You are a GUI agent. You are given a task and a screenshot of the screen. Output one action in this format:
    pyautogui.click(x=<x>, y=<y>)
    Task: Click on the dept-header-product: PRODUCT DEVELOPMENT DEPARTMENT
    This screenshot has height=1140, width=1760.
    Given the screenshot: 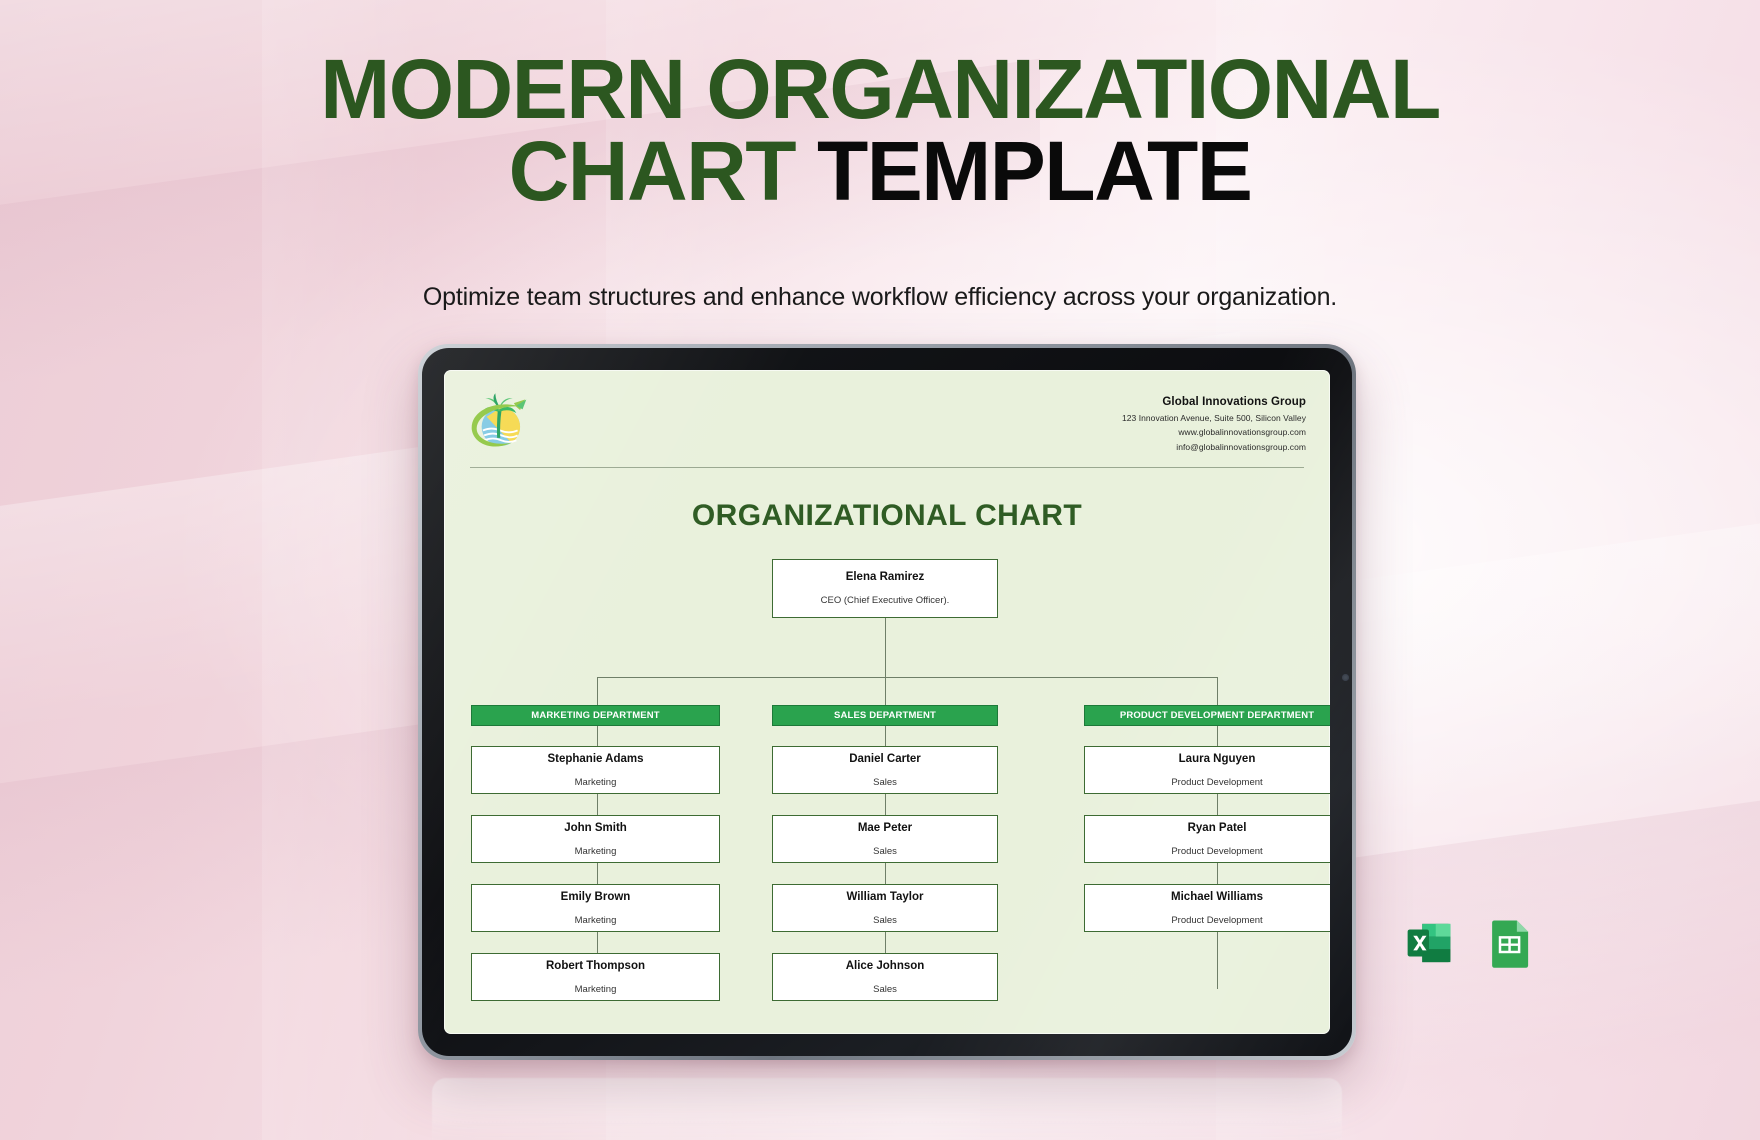 What is the action you would take?
    pyautogui.click(x=1207, y=715)
    